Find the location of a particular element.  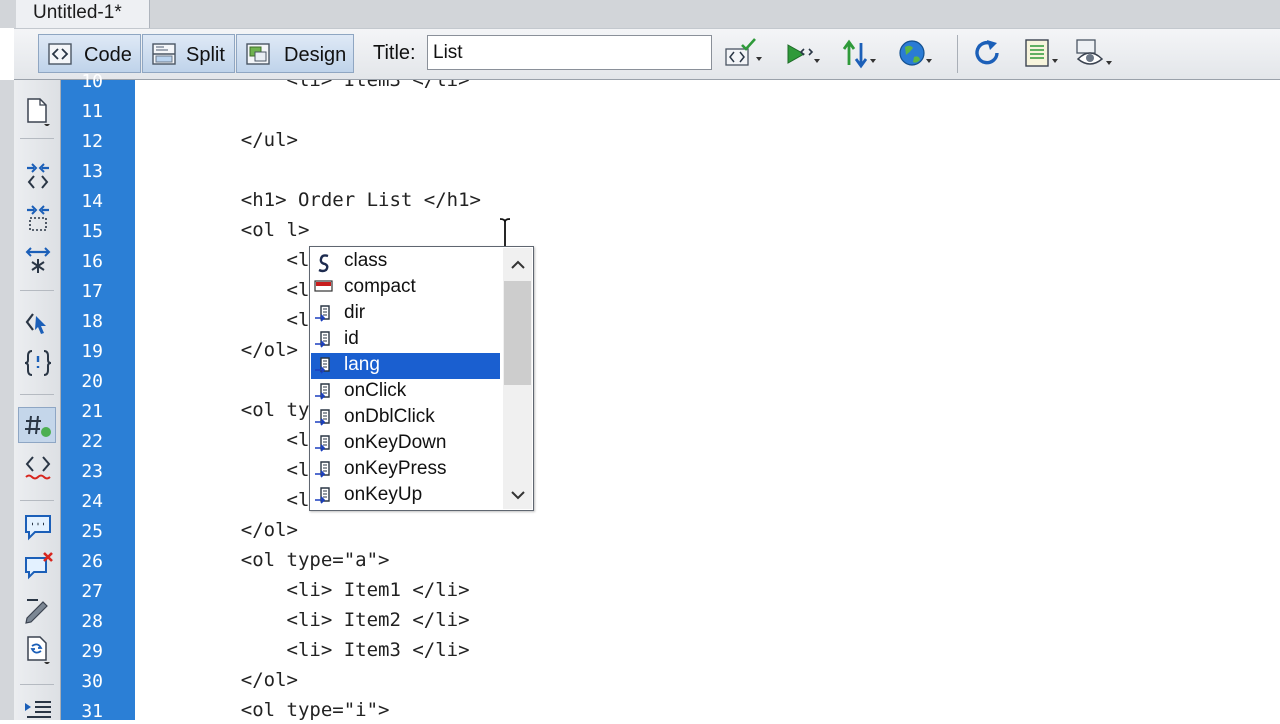

design-view-button: Design is located at coordinates (295, 53).